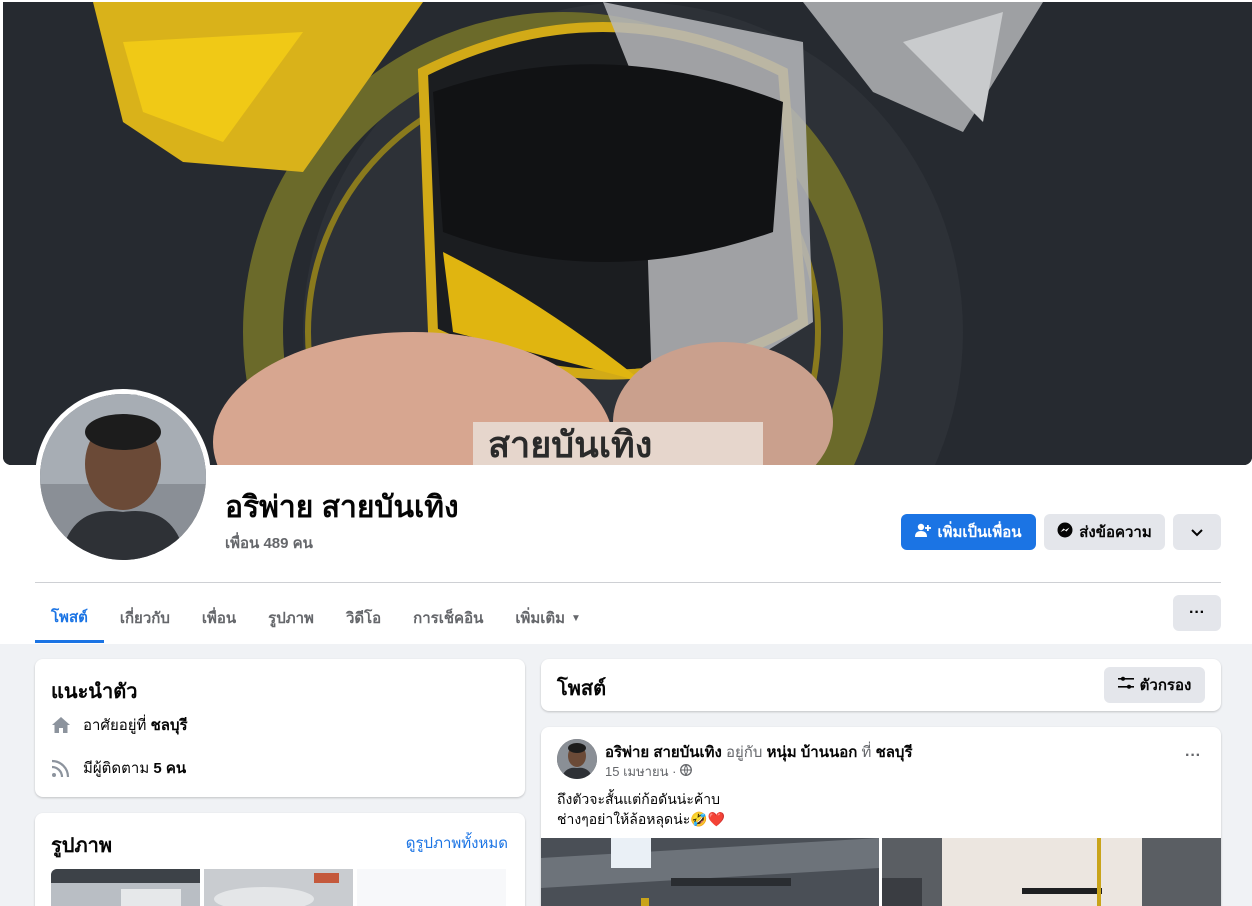 The image size is (1252, 906). Describe the element at coordinates (123, 477) in the screenshot. I see `profile-avatar` at that location.